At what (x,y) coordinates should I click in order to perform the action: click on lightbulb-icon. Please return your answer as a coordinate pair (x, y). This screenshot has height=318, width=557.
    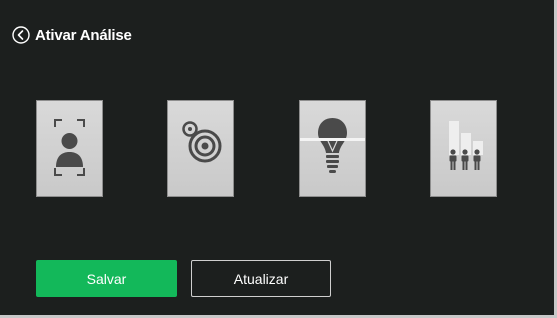
    Looking at the image, I should click on (332, 145).